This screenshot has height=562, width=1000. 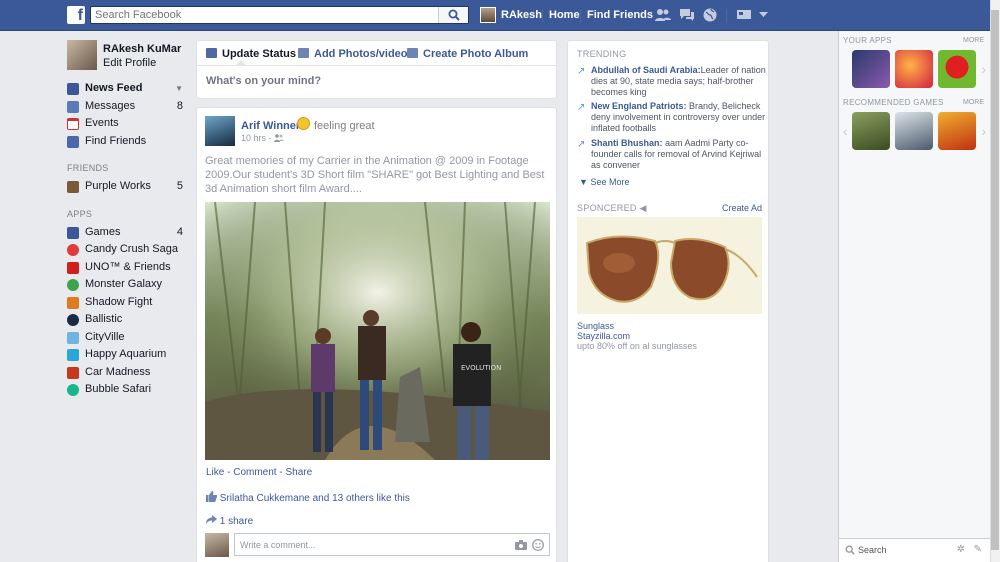 I want to click on gear-icon: ✲, so click(x=961, y=549).